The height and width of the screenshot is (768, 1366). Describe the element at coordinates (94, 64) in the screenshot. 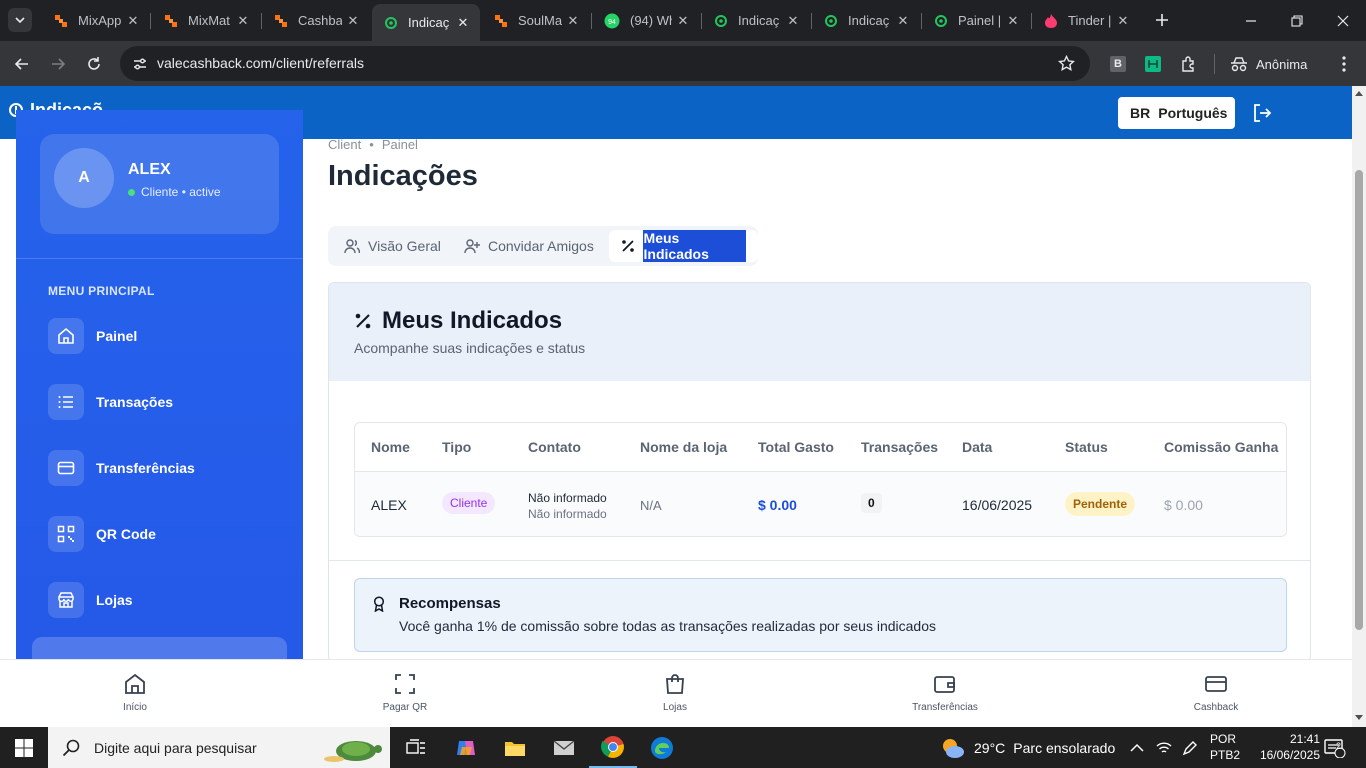

I see `reload-button` at that location.